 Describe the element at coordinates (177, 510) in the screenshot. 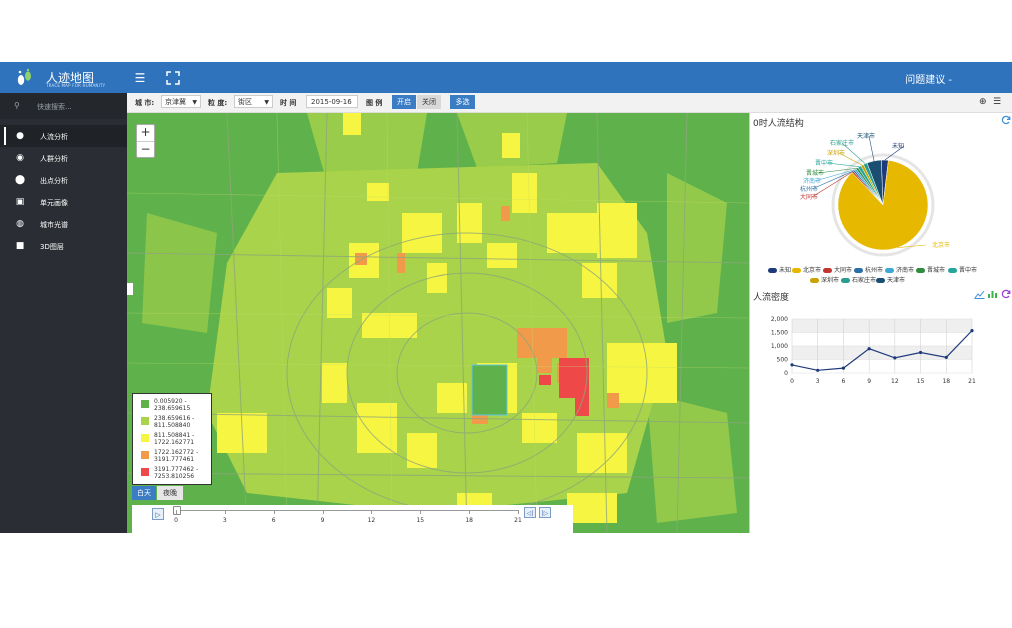

I see `timeline-handle` at that location.